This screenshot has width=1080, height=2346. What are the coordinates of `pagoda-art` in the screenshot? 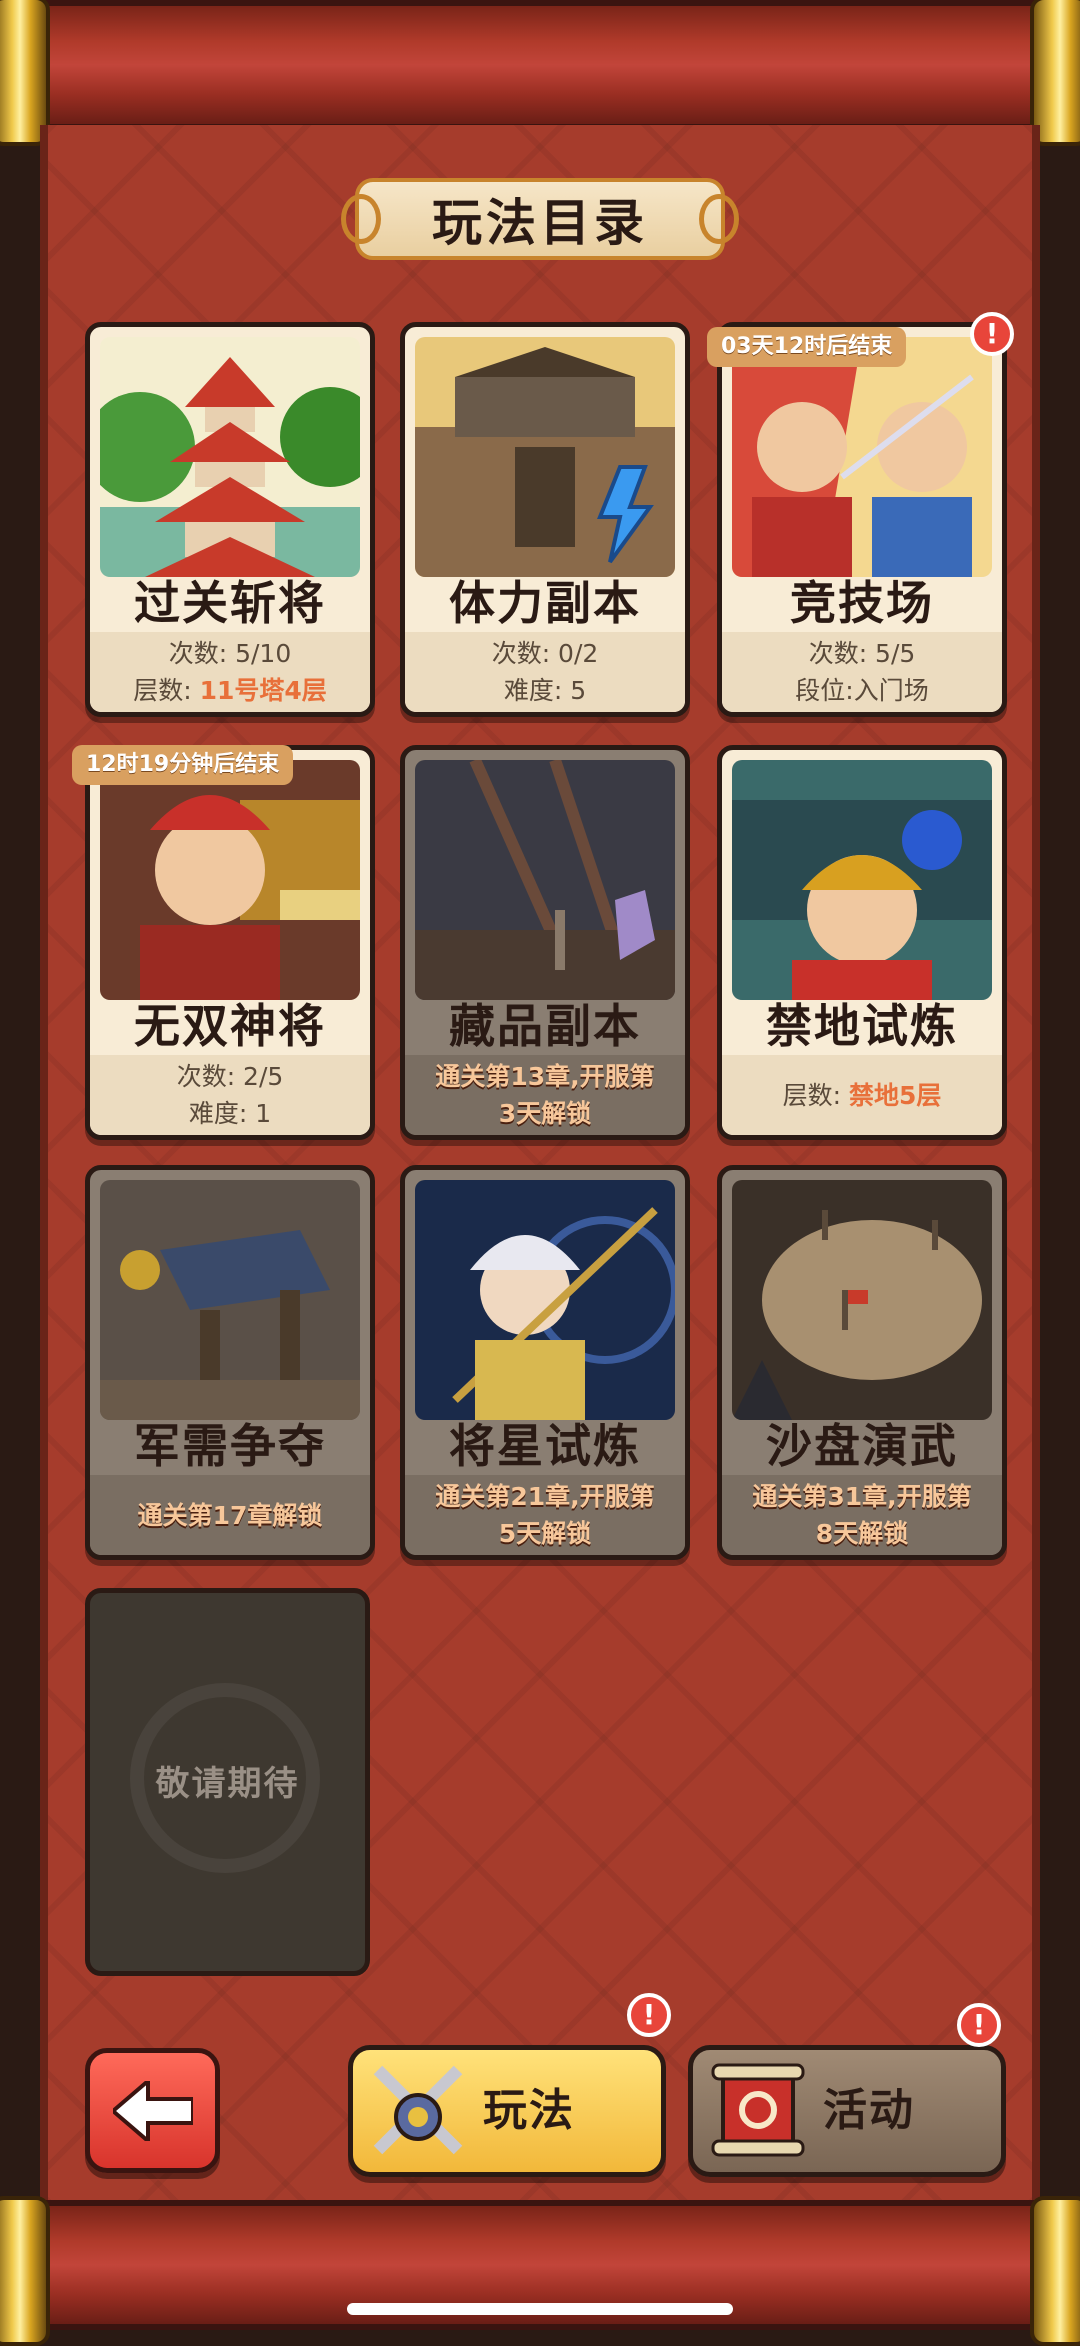 It's located at (230, 457).